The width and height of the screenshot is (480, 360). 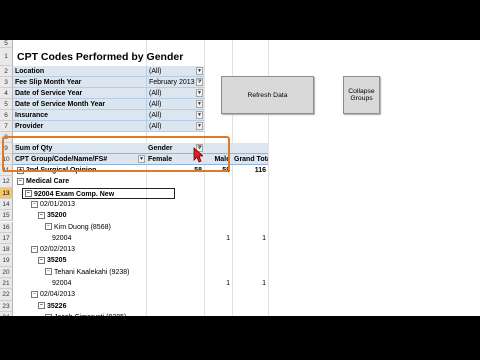 I want to click on row-label-text: 02/01/2013, so click(x=58, y=204).